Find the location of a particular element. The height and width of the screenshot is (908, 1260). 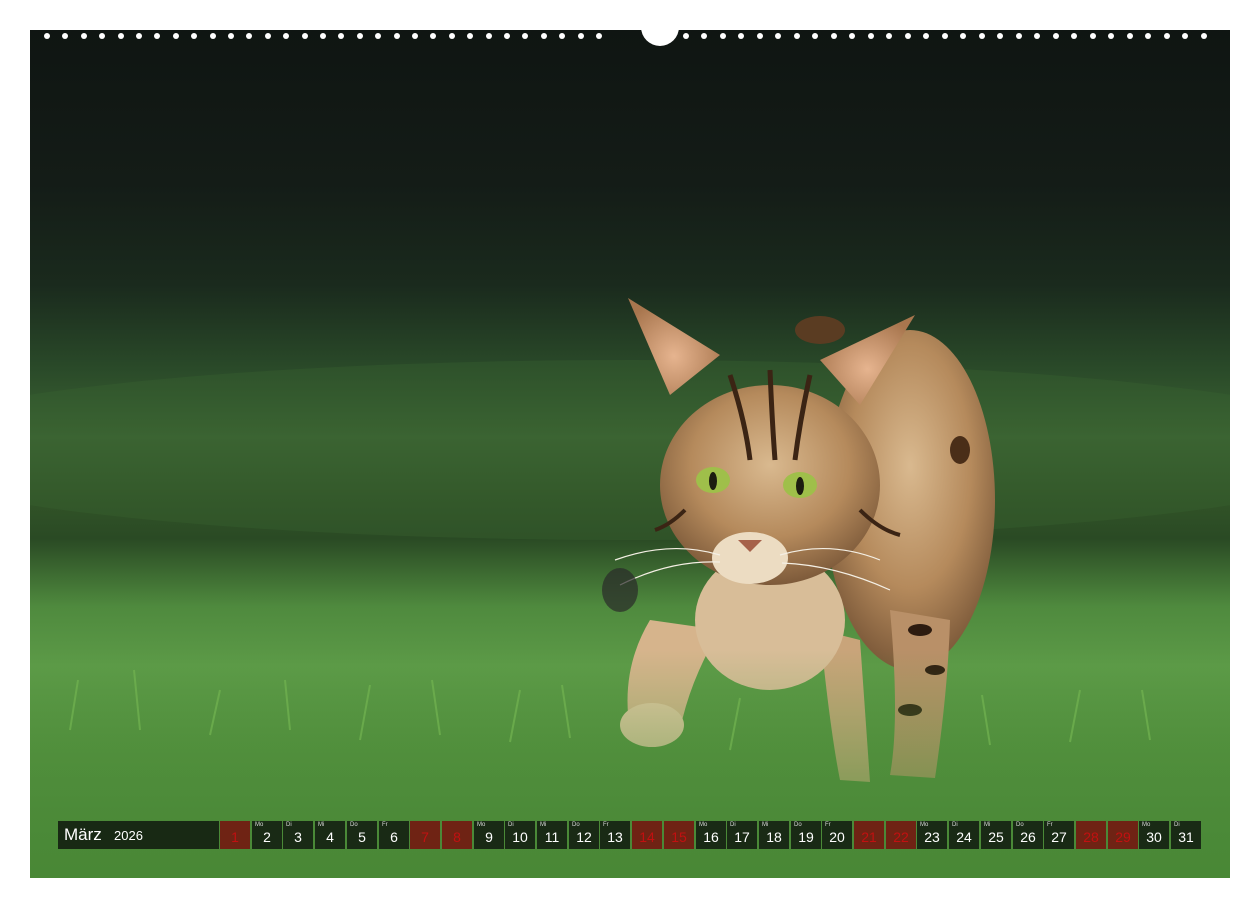

day-cell: Do 12 is located at coordinates (584, 835).